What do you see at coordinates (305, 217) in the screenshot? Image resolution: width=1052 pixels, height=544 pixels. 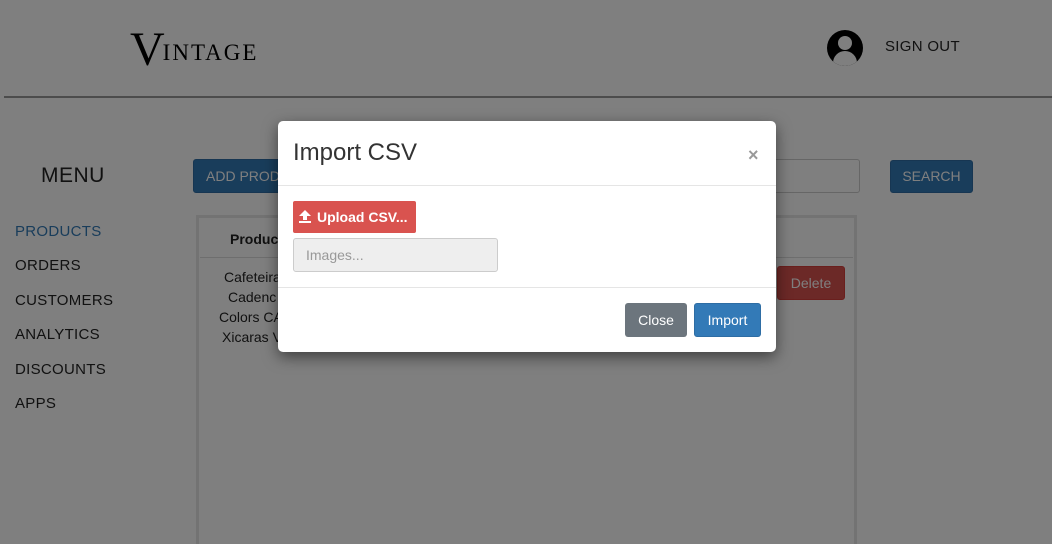 I see `upload-icon` at bounding box center [305, 217].